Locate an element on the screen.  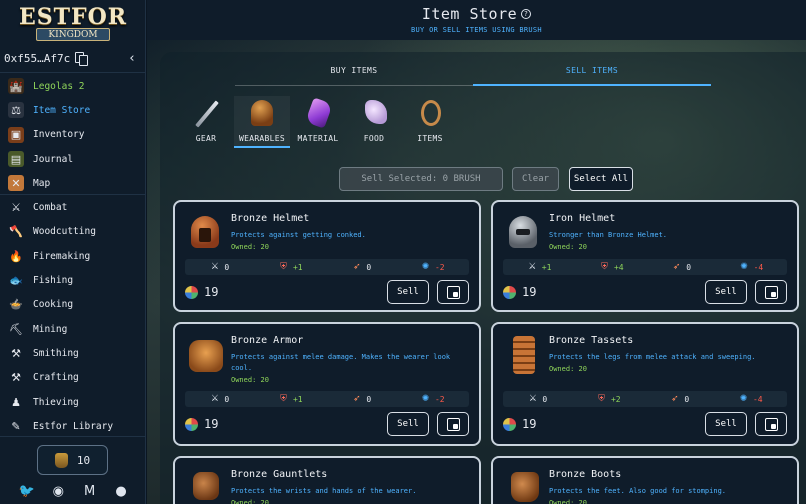
sidebar-item-label: Mining is located at coordinates (50, 329).